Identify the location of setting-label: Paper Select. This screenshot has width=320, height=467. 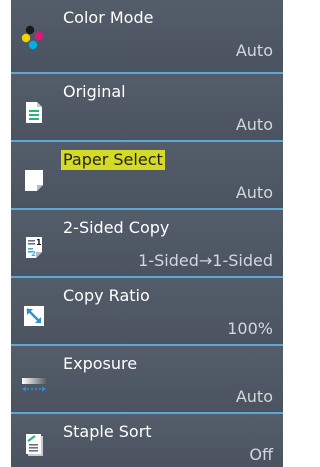
(113, 160).